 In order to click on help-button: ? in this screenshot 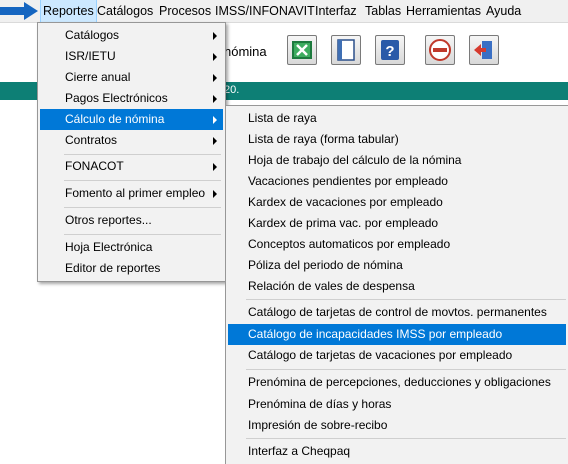, I will do `click(390, 50)`.